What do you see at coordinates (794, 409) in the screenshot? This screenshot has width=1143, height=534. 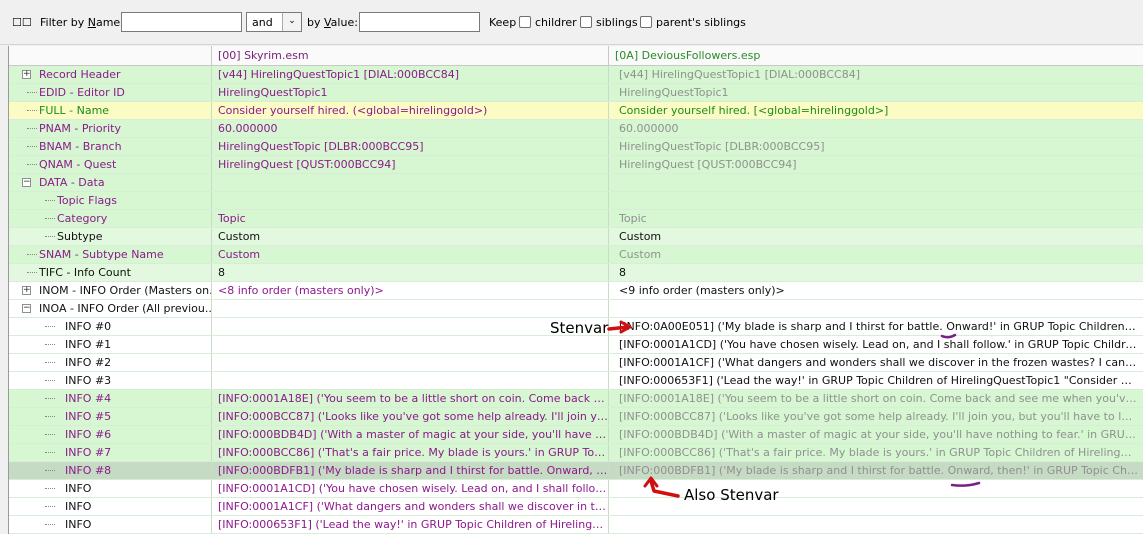 I see `annotation-overlay` at bounding box center [794, 409].